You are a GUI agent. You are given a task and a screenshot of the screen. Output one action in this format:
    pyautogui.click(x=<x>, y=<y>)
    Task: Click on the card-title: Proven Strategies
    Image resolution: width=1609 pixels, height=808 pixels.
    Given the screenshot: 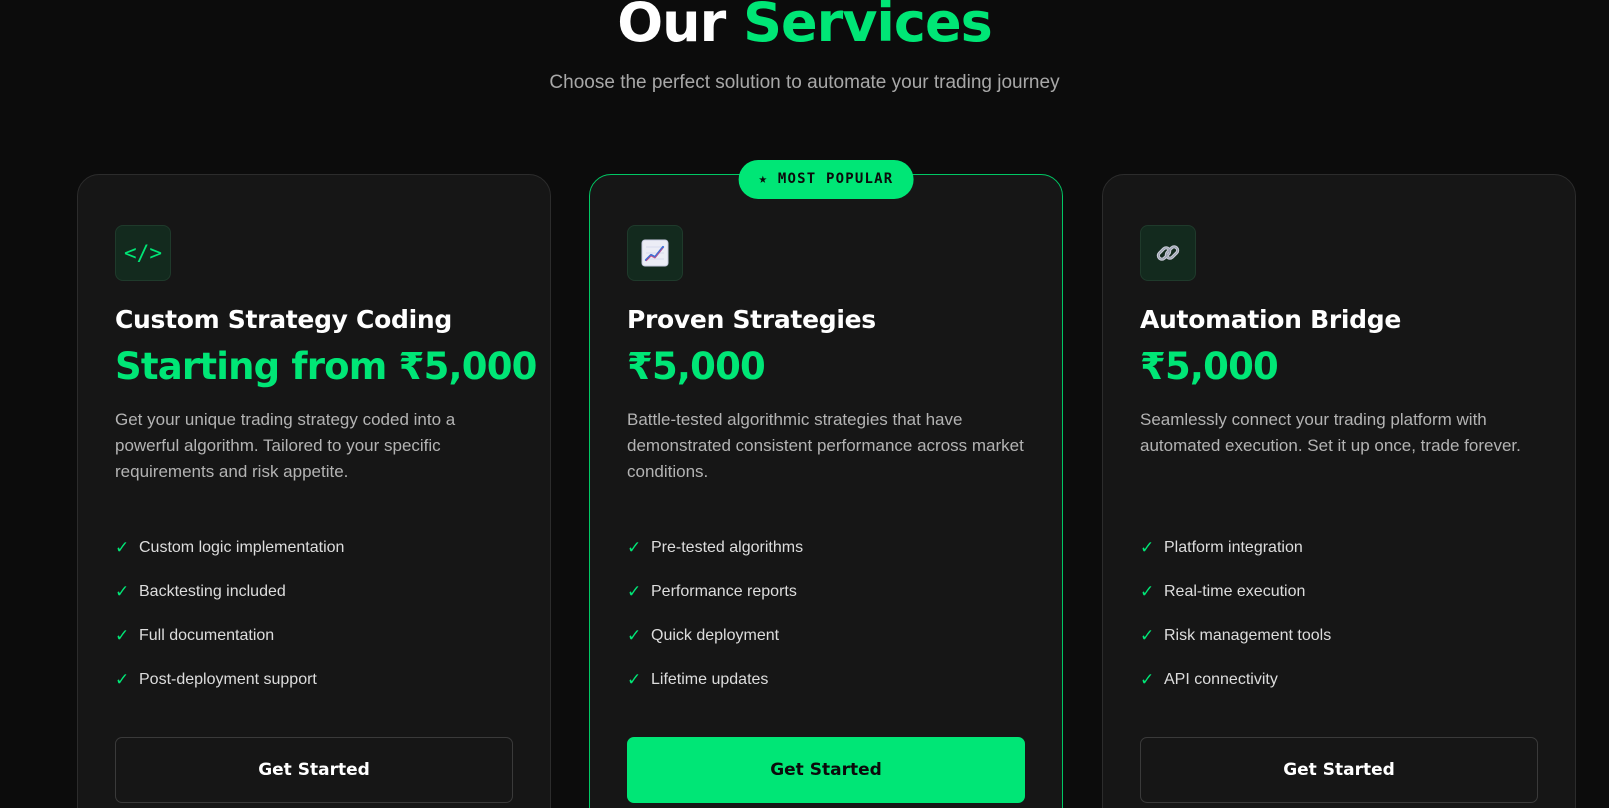 What is the action you would take?
    pyautogui.click(x=751, y=319)
    